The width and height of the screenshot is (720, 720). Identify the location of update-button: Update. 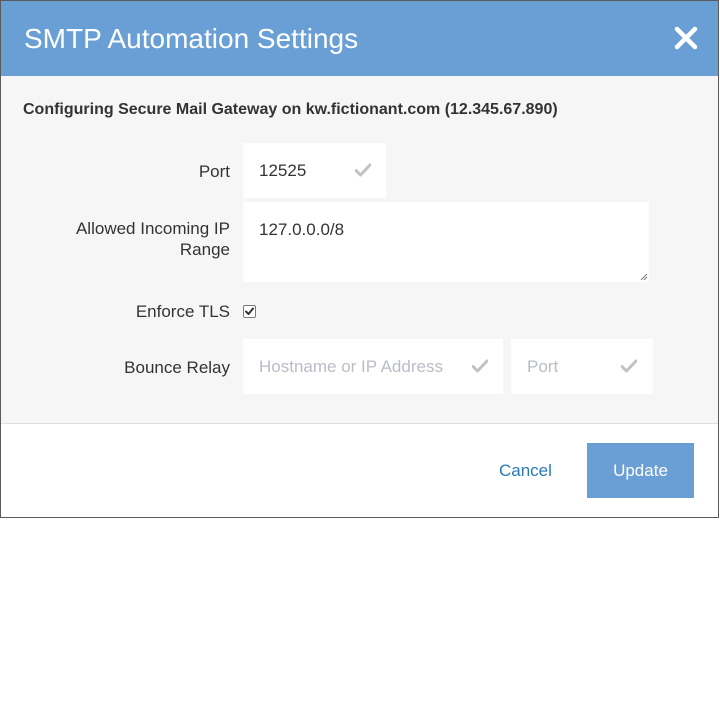
(640, 470).